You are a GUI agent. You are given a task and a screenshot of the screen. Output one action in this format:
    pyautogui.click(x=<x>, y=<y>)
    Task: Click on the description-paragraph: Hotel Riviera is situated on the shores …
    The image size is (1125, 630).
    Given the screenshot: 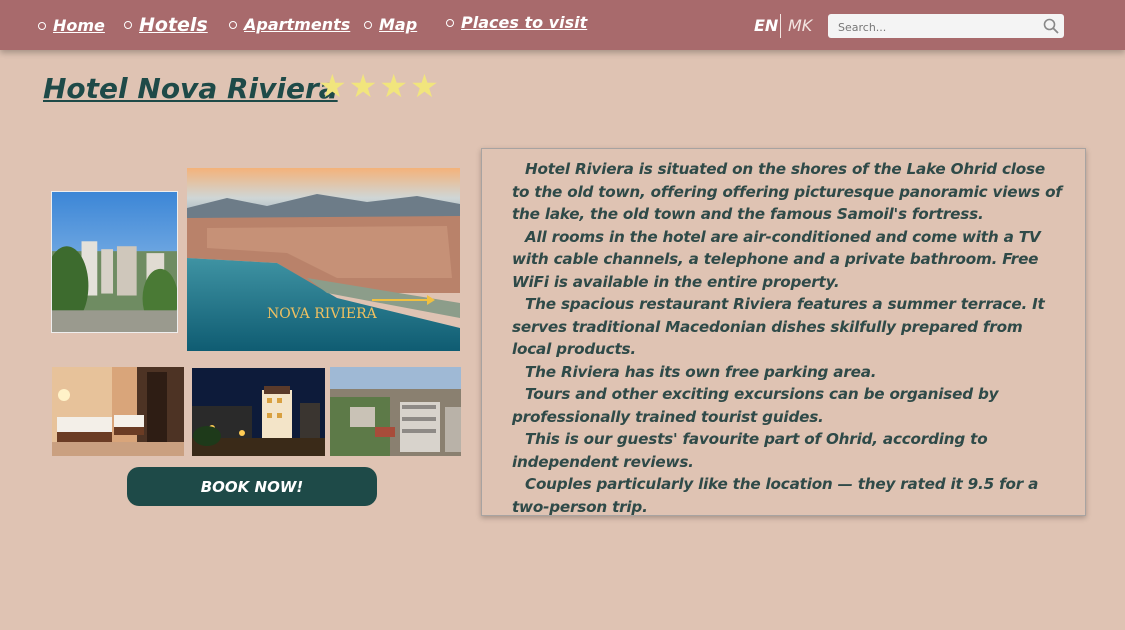 What is the action you would take?
    pyautogui.click(x=787, y=191)
    